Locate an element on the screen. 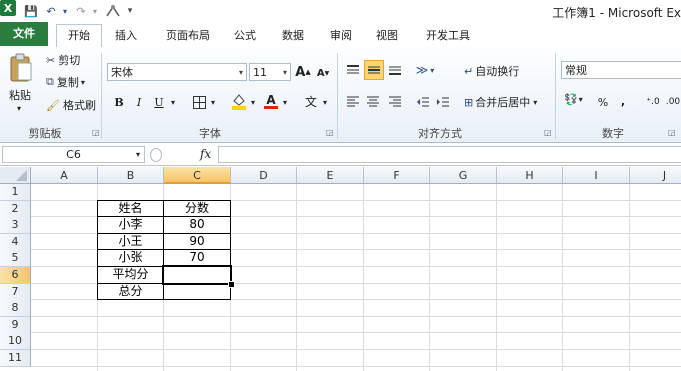  column-header-j: J is located at coordinates (655, 175).